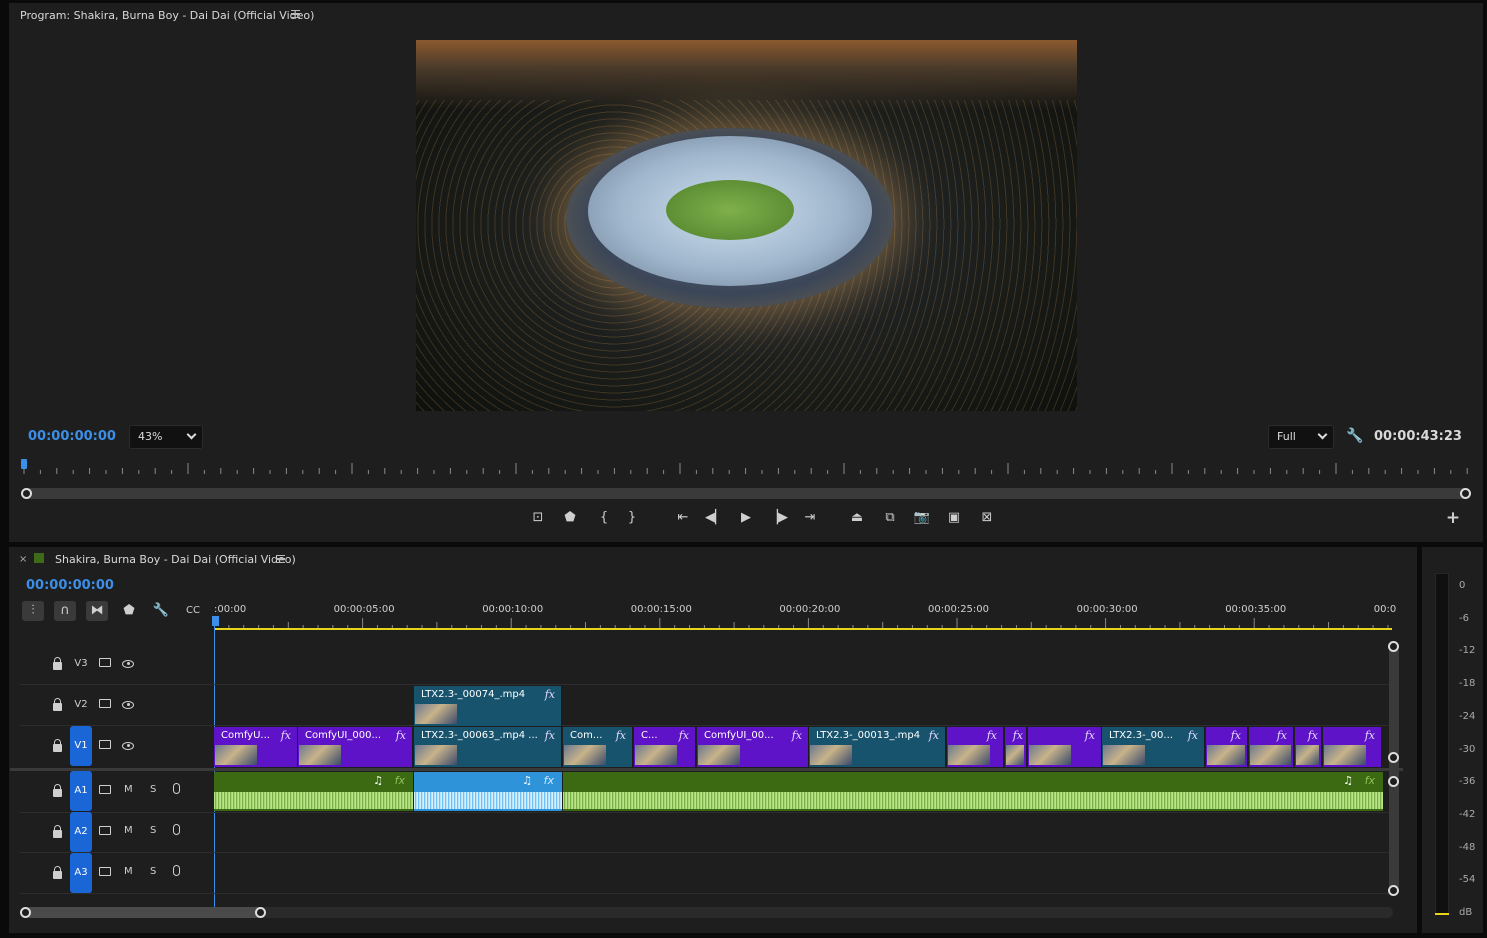 This screenshot has width=1487, height=938. Describe the element at coordinates (488, 747) in the screenshot. I see `v1-clip: LTX2.3-_00063_.mp4 ... fx` at that location.